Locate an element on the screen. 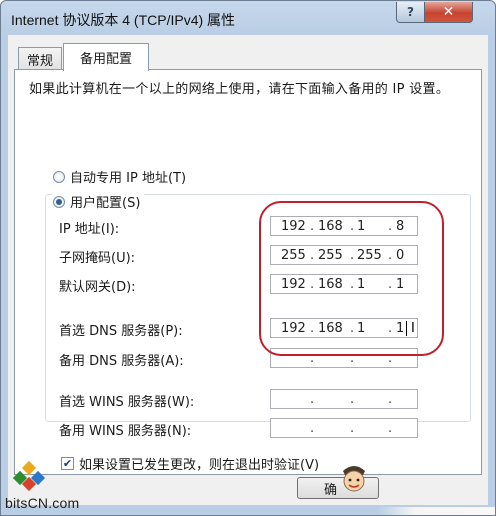 The height and width of the screenshot is (516, 496). user-config-label: 用户配置(S) is located at coordinates (105, 203).